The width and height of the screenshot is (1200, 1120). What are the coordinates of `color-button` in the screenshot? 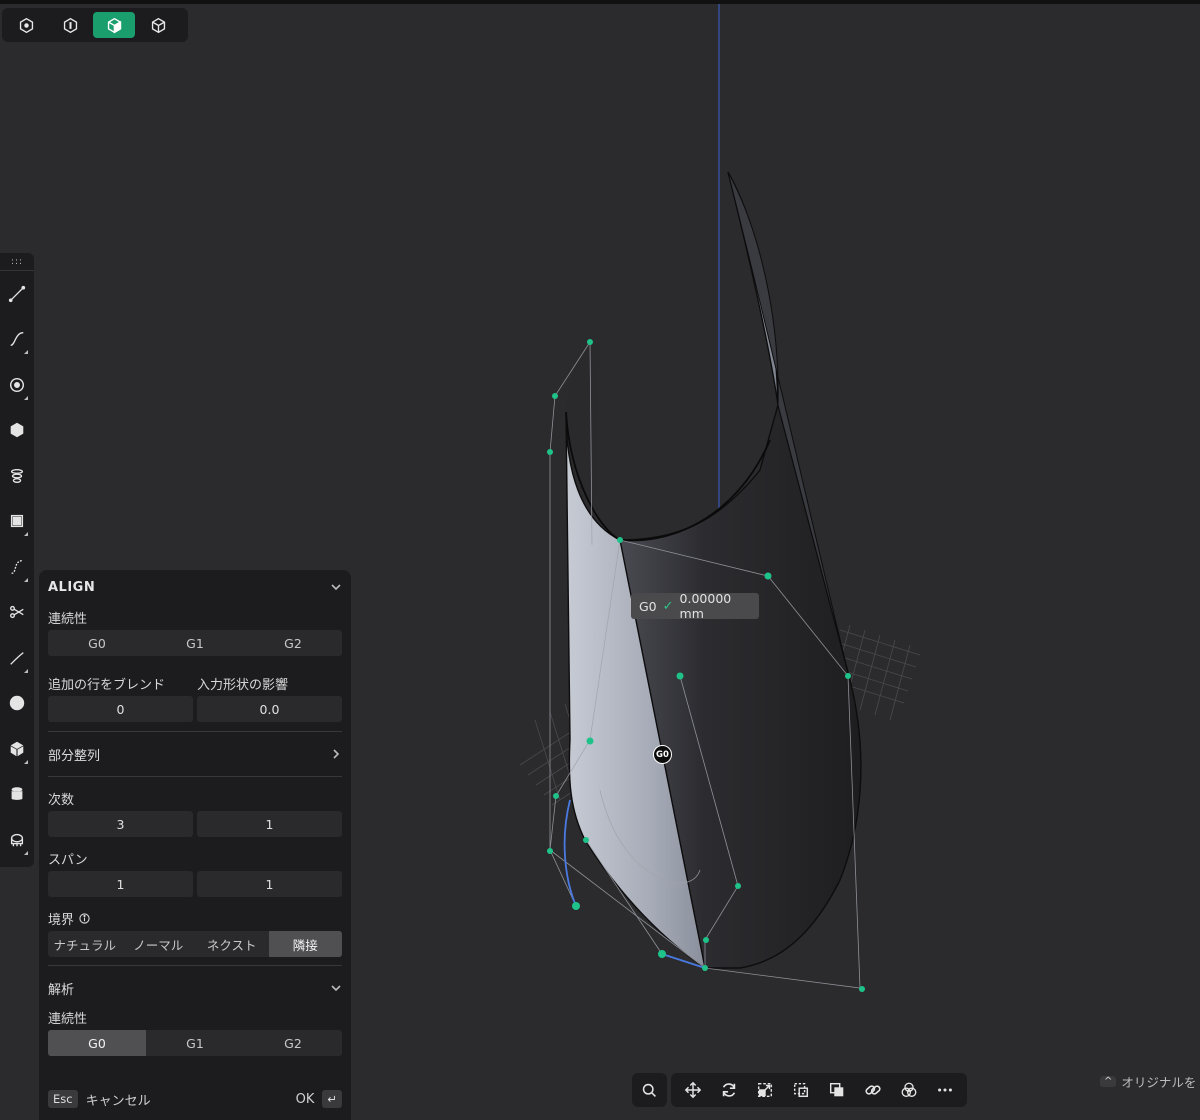 It's located at (909, 1090).